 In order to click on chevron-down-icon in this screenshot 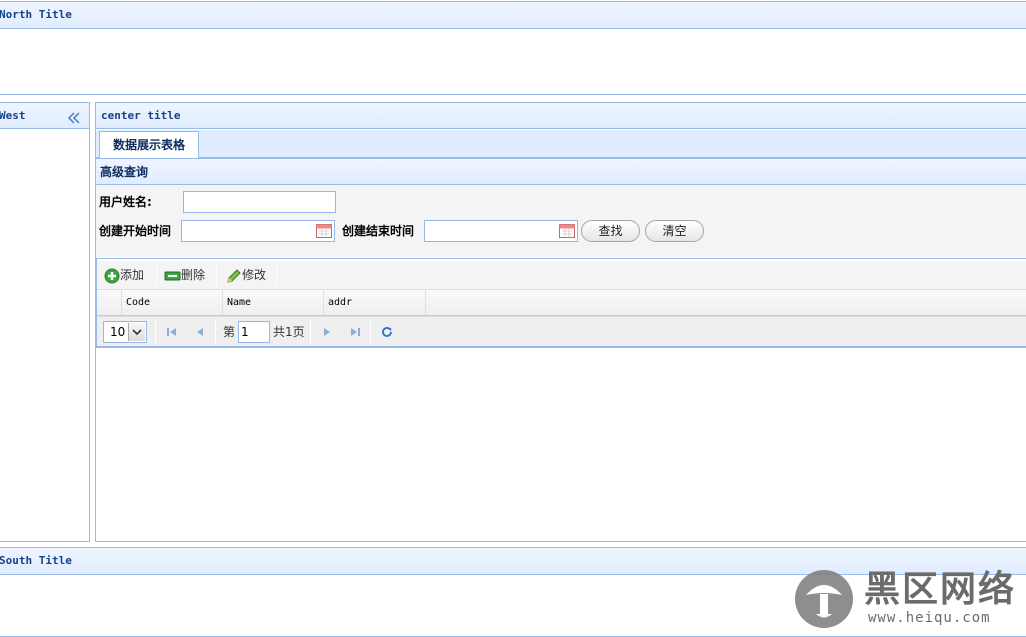, I will do `click(136, 332)`.